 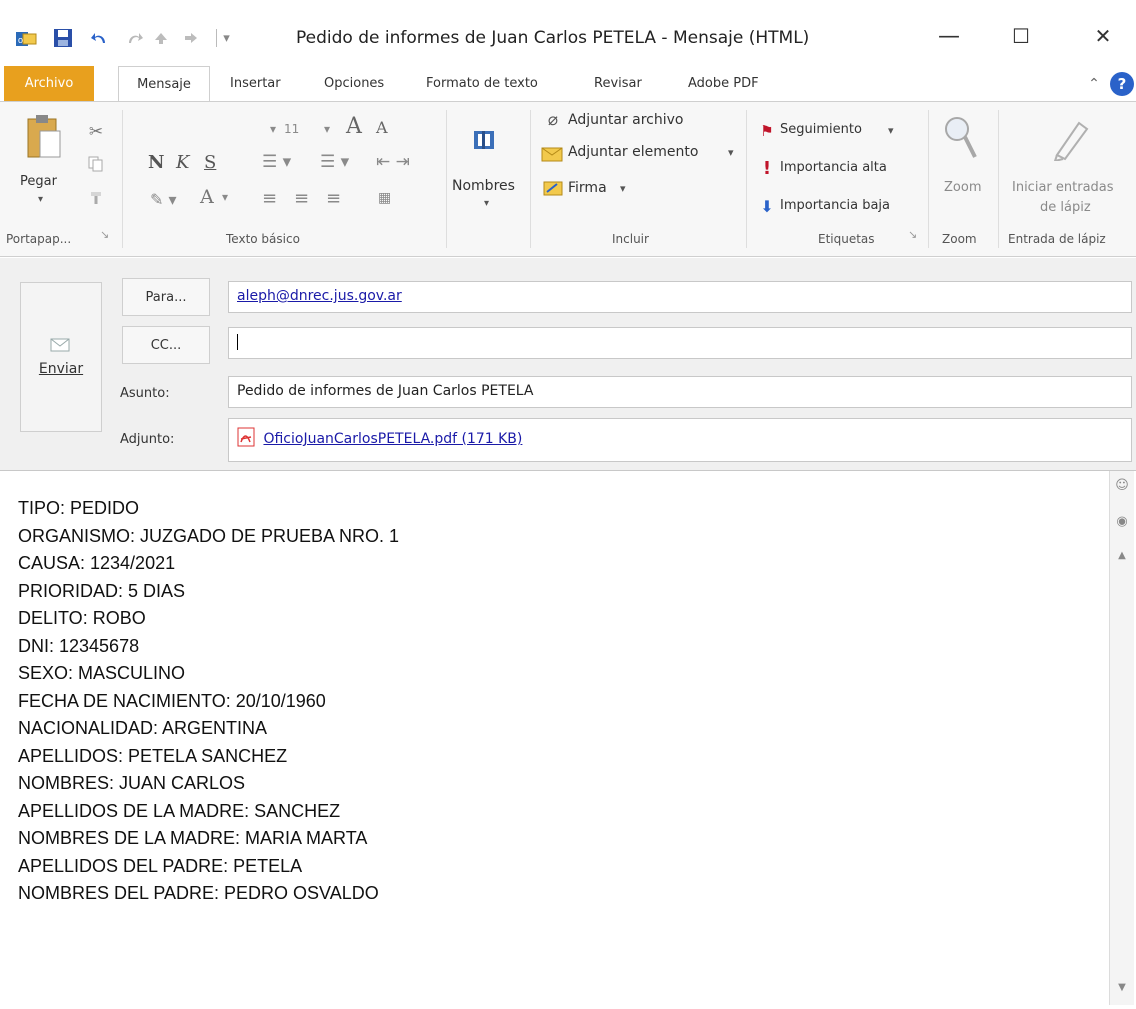 What do you see at coordinates (1122, 84) in the screenshot?
I see `help-icon: ?` at bounding box center [1122, 84].